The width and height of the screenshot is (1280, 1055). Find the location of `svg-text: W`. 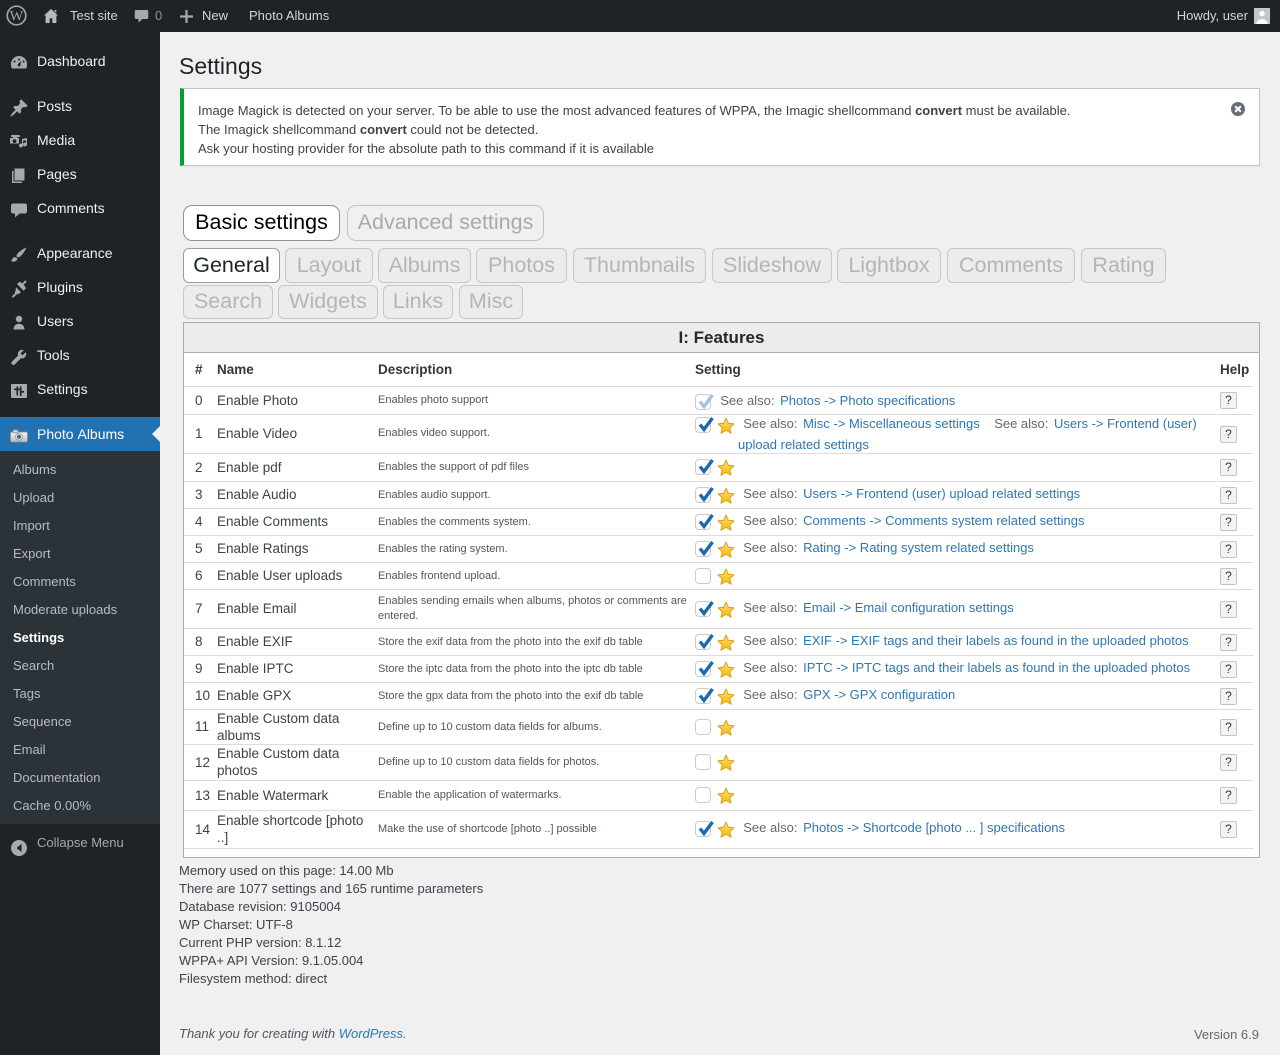

svg-text: W is located at coordinates (17, 16).